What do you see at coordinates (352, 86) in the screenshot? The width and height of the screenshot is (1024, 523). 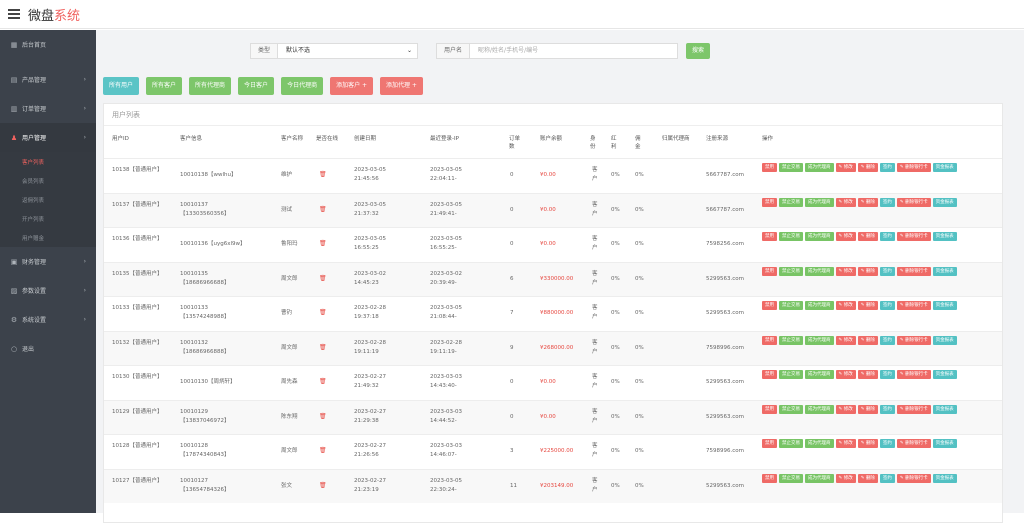 I see `quick-filter-button: 添加客户 +` at bounding box center [352, 86].